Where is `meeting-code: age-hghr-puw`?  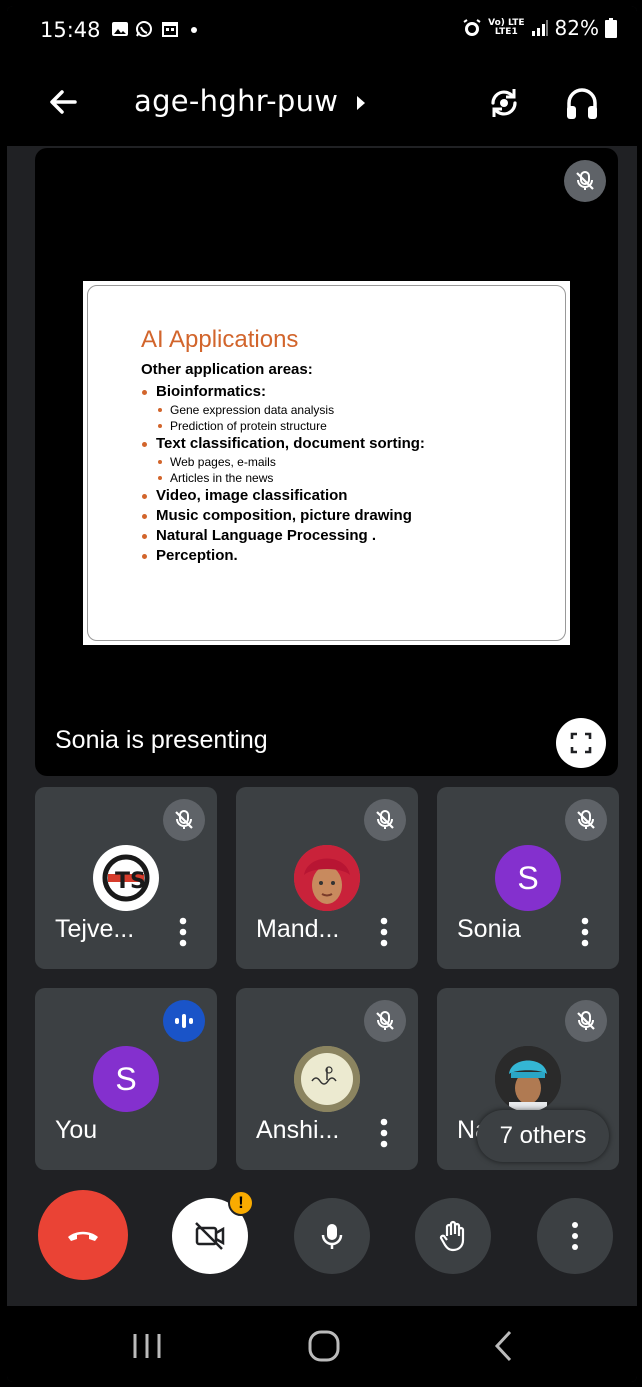
meeting-code: age-hghr-puw is located at coordinates (236, 101).